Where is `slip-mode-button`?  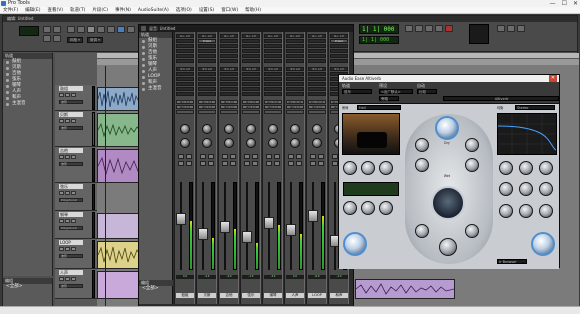 slip-mode-button is located at coordinates (57, 29).